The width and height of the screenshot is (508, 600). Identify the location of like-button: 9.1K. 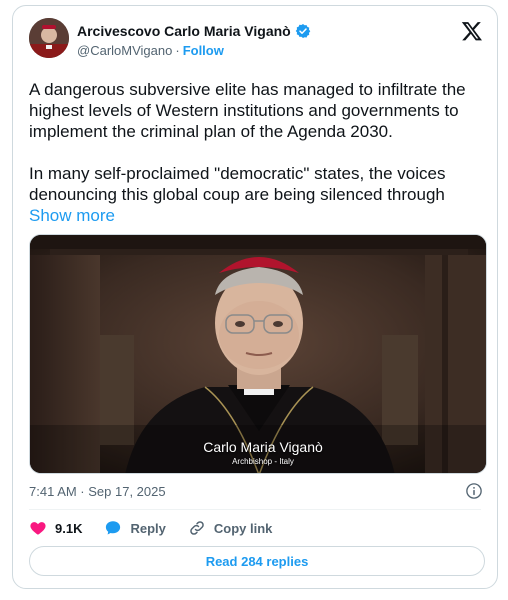
(55, 528).